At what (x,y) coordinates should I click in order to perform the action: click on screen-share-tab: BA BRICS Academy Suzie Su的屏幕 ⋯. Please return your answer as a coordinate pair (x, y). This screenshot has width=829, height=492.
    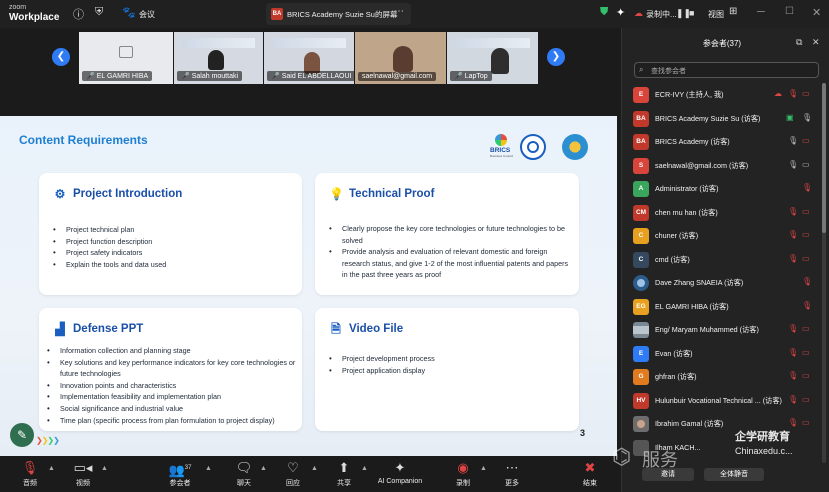
    Looking at the image, I should click on (338, 14).